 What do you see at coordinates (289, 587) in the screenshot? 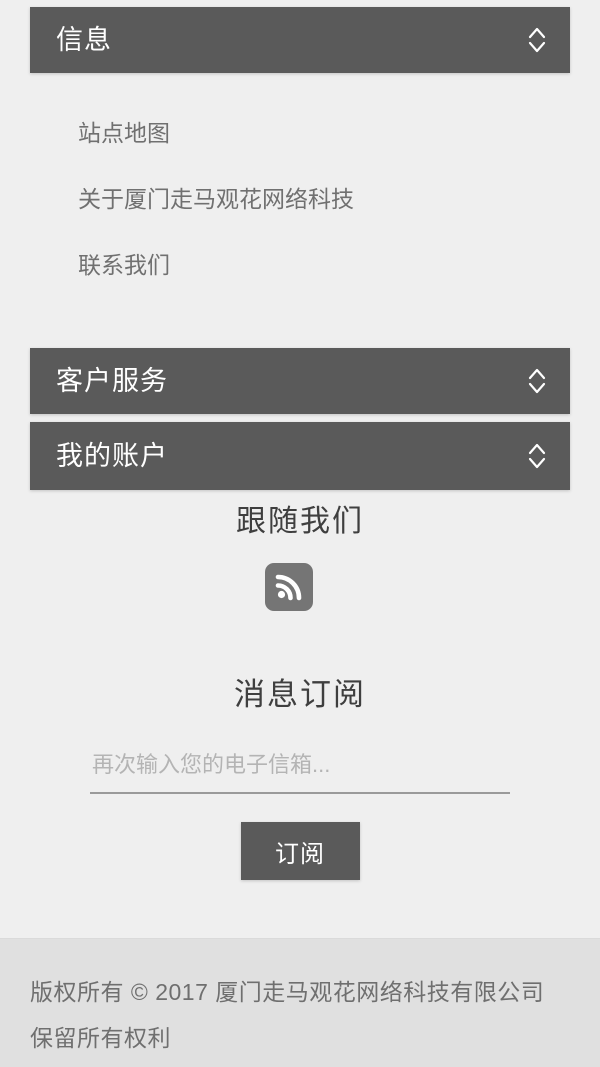
I see `rss-icon` at bounding box center [289, 587].